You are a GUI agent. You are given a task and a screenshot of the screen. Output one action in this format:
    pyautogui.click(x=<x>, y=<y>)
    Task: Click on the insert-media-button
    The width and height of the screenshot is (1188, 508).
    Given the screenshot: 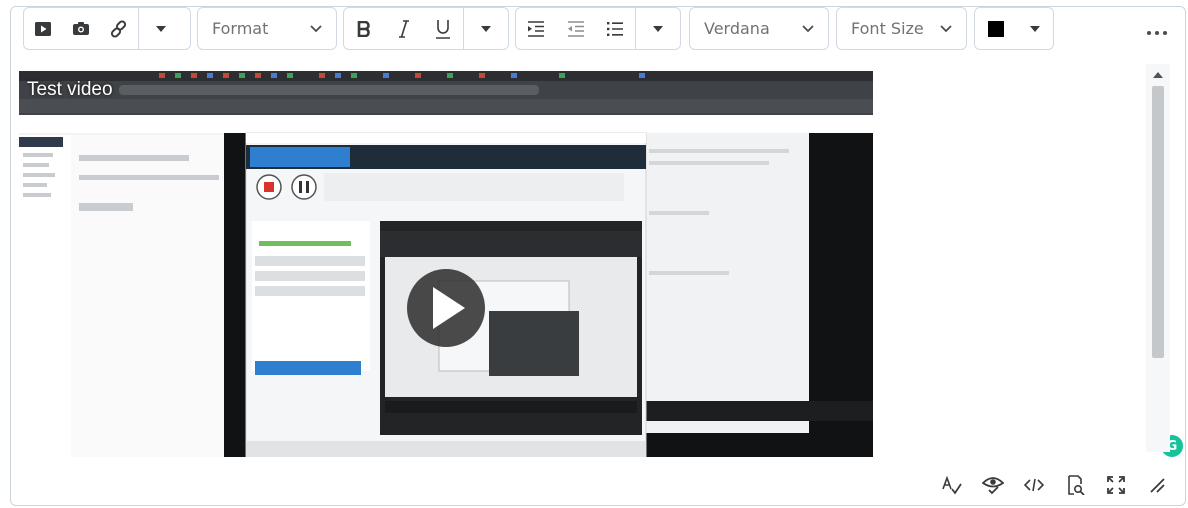 What is the action you would take?
    pyautogui.click(x=43, y=28)
    